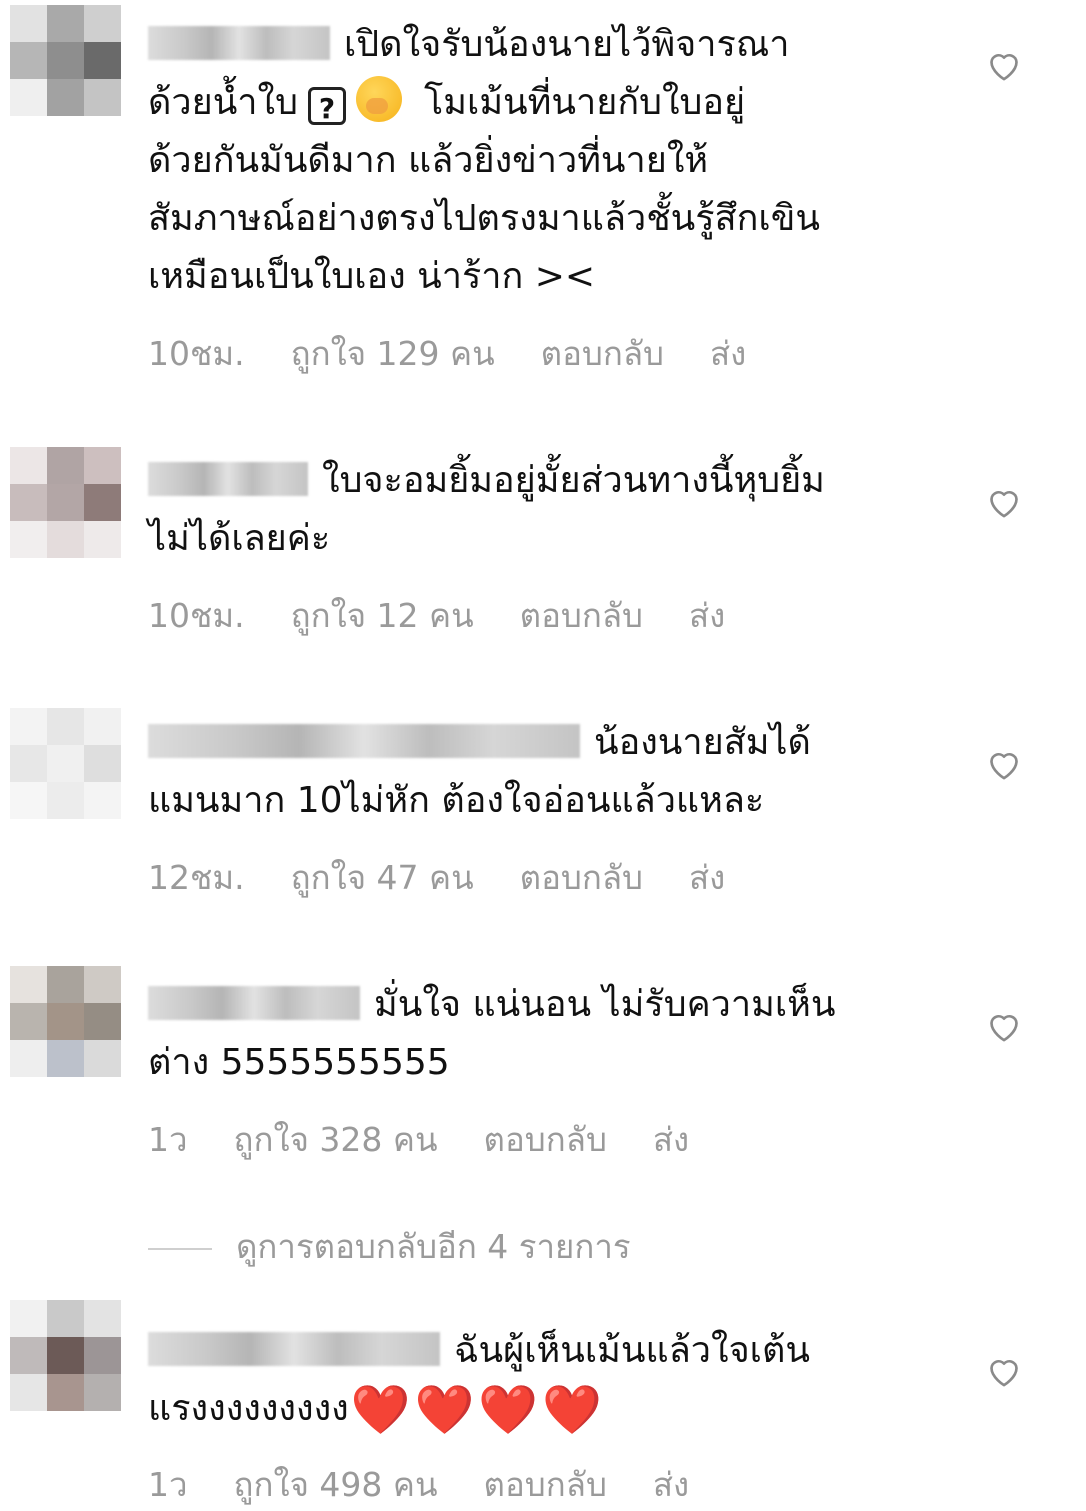  I want to click on view-more-replies-label: ดูการตอบกลับอีก 4 รายการ, so click(433, 1246).